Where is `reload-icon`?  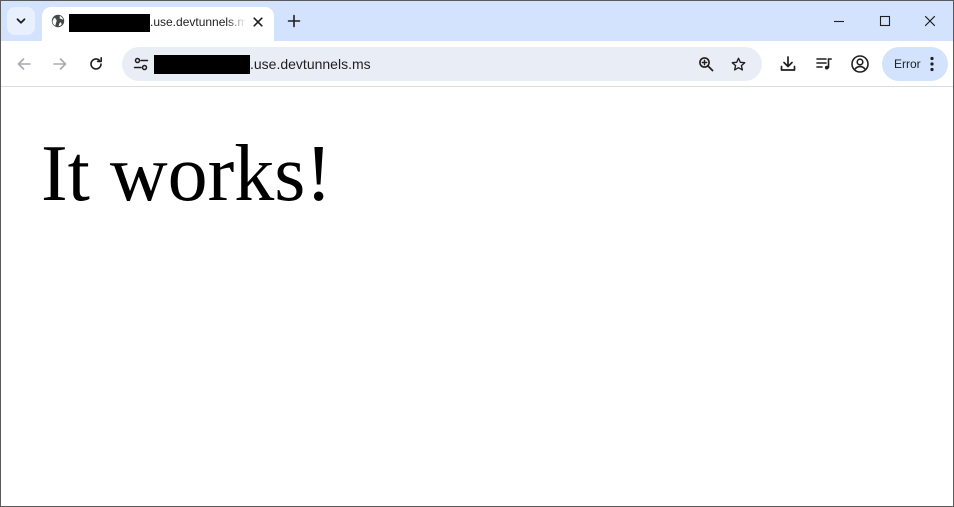
reload-icon is located at coordinates (96, 64).